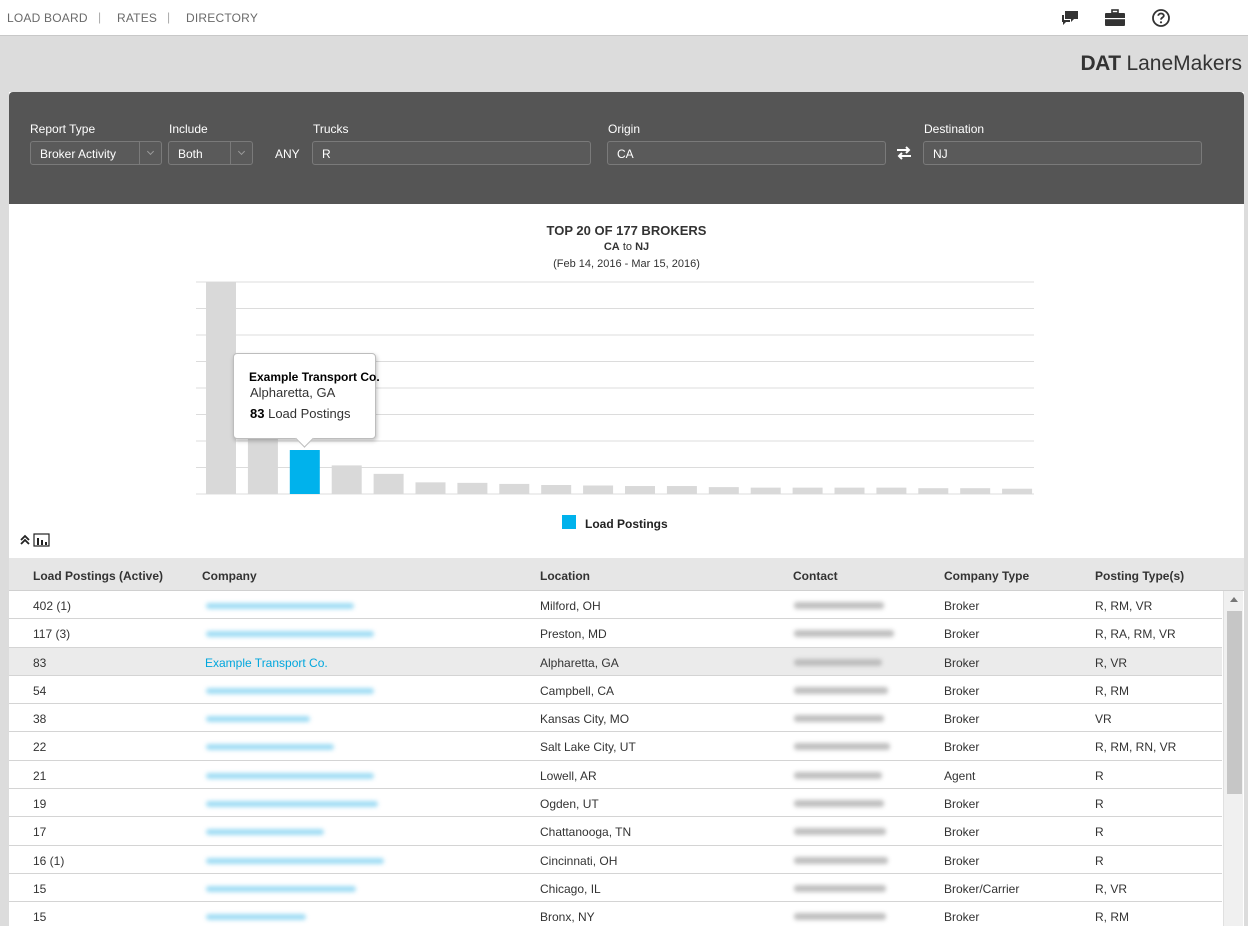 The height and width of the screenshot is (926, 1248). I want to click on cell-location: Cincinnati, OH, so click(579, 860).